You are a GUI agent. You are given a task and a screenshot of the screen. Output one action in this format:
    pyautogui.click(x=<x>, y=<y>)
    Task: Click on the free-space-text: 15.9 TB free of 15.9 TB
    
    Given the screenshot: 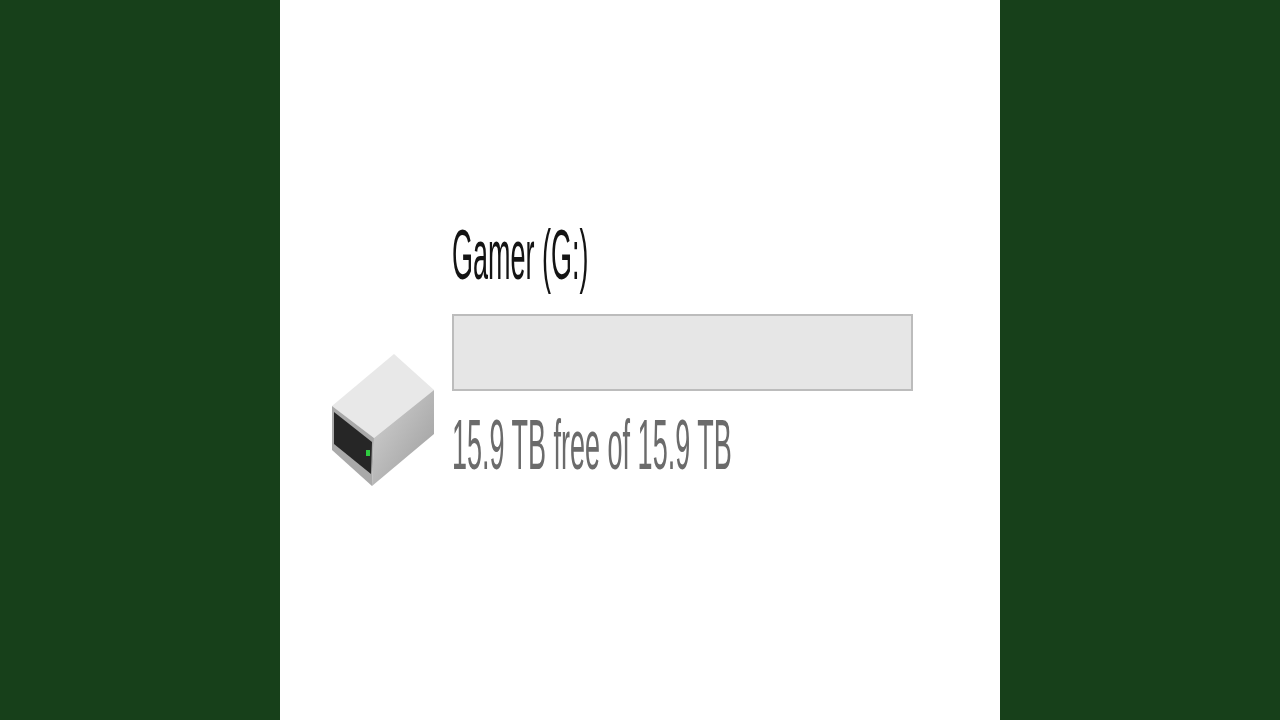 What is the action you would take?
    pyautogui.click(x=592, y=447)
    